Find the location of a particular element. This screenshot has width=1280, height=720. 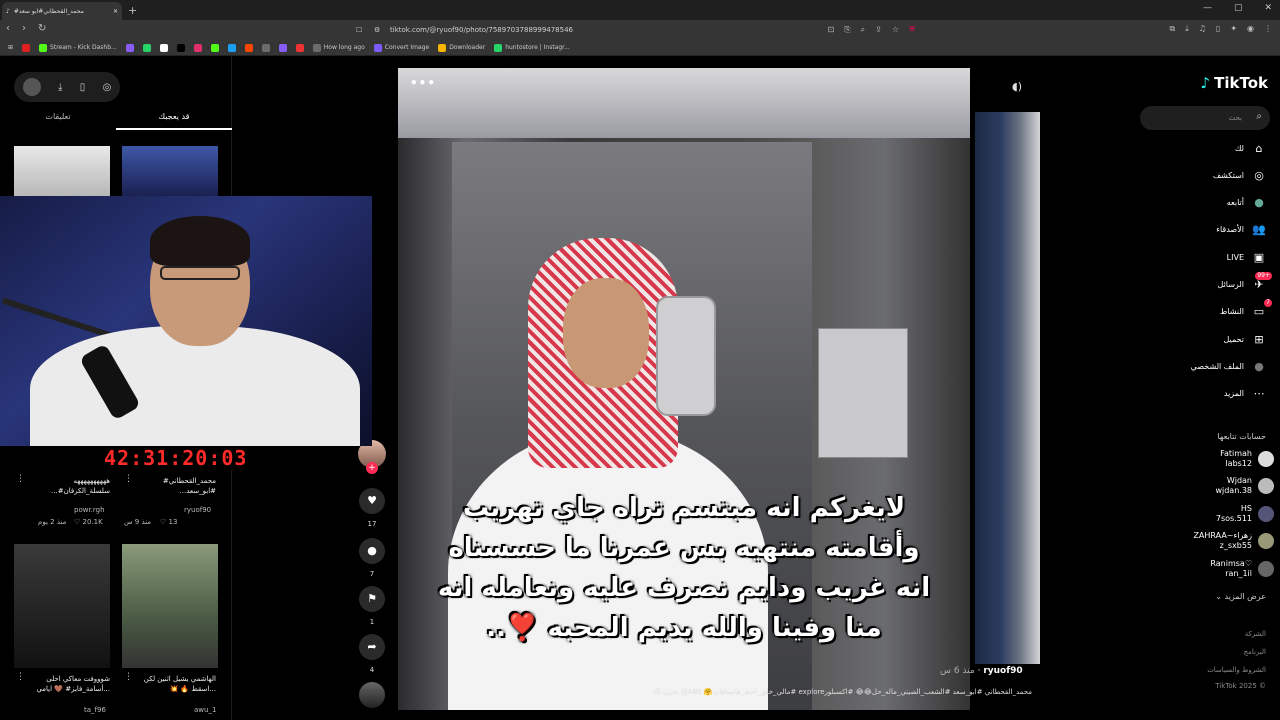

following-account: Fatimah labs12 is located at coordinates (1247, 459).